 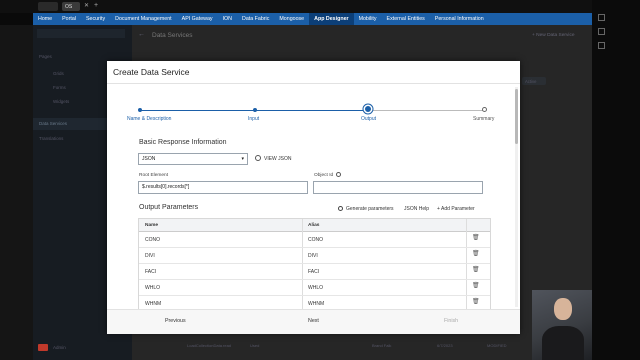 I want to click on browser-tab-active: OS, so click(x=71, y=6).